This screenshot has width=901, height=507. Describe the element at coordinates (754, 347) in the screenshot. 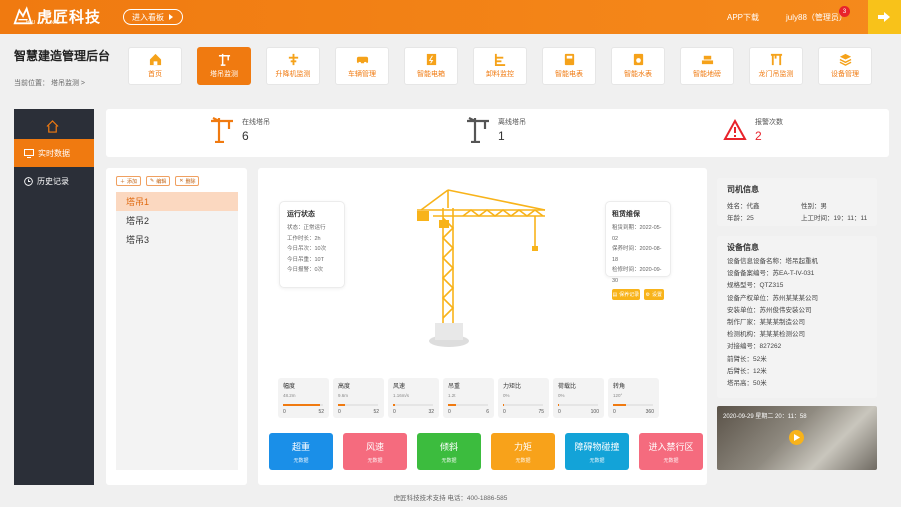

I see `device-line: 对接编号：827262` at that location.